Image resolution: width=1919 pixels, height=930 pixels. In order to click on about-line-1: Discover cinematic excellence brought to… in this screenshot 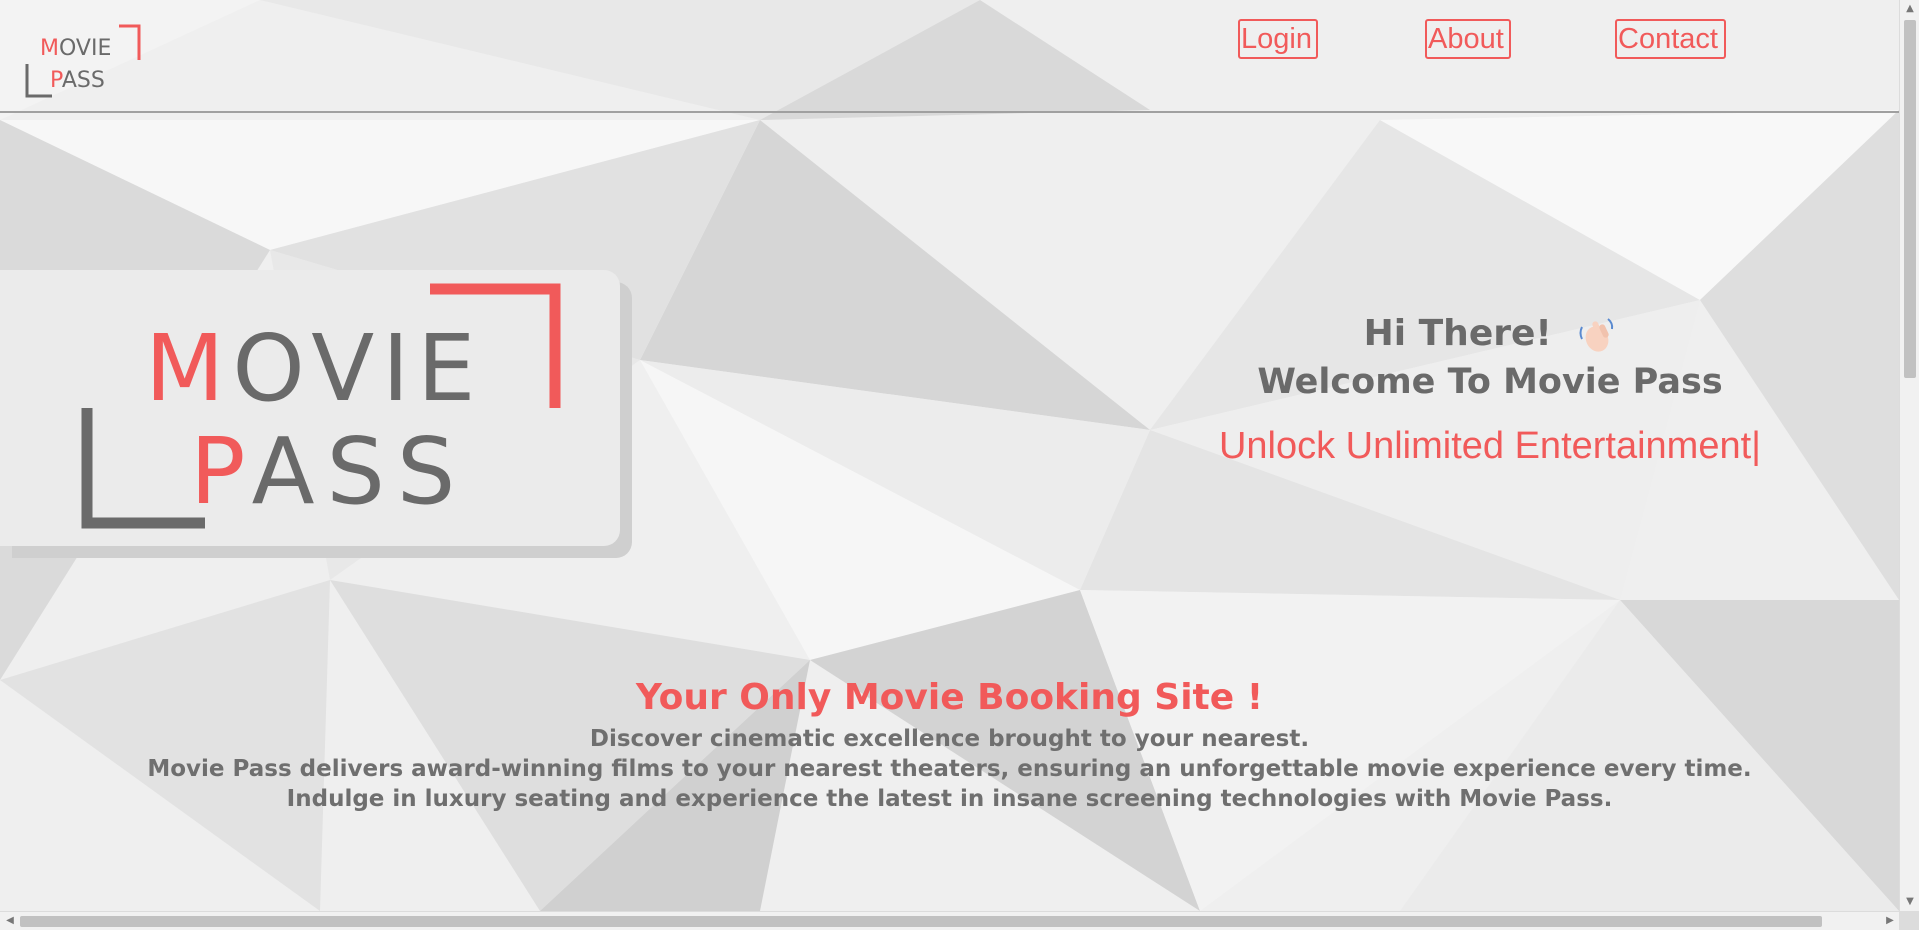, I will do `click(949, 739)`.